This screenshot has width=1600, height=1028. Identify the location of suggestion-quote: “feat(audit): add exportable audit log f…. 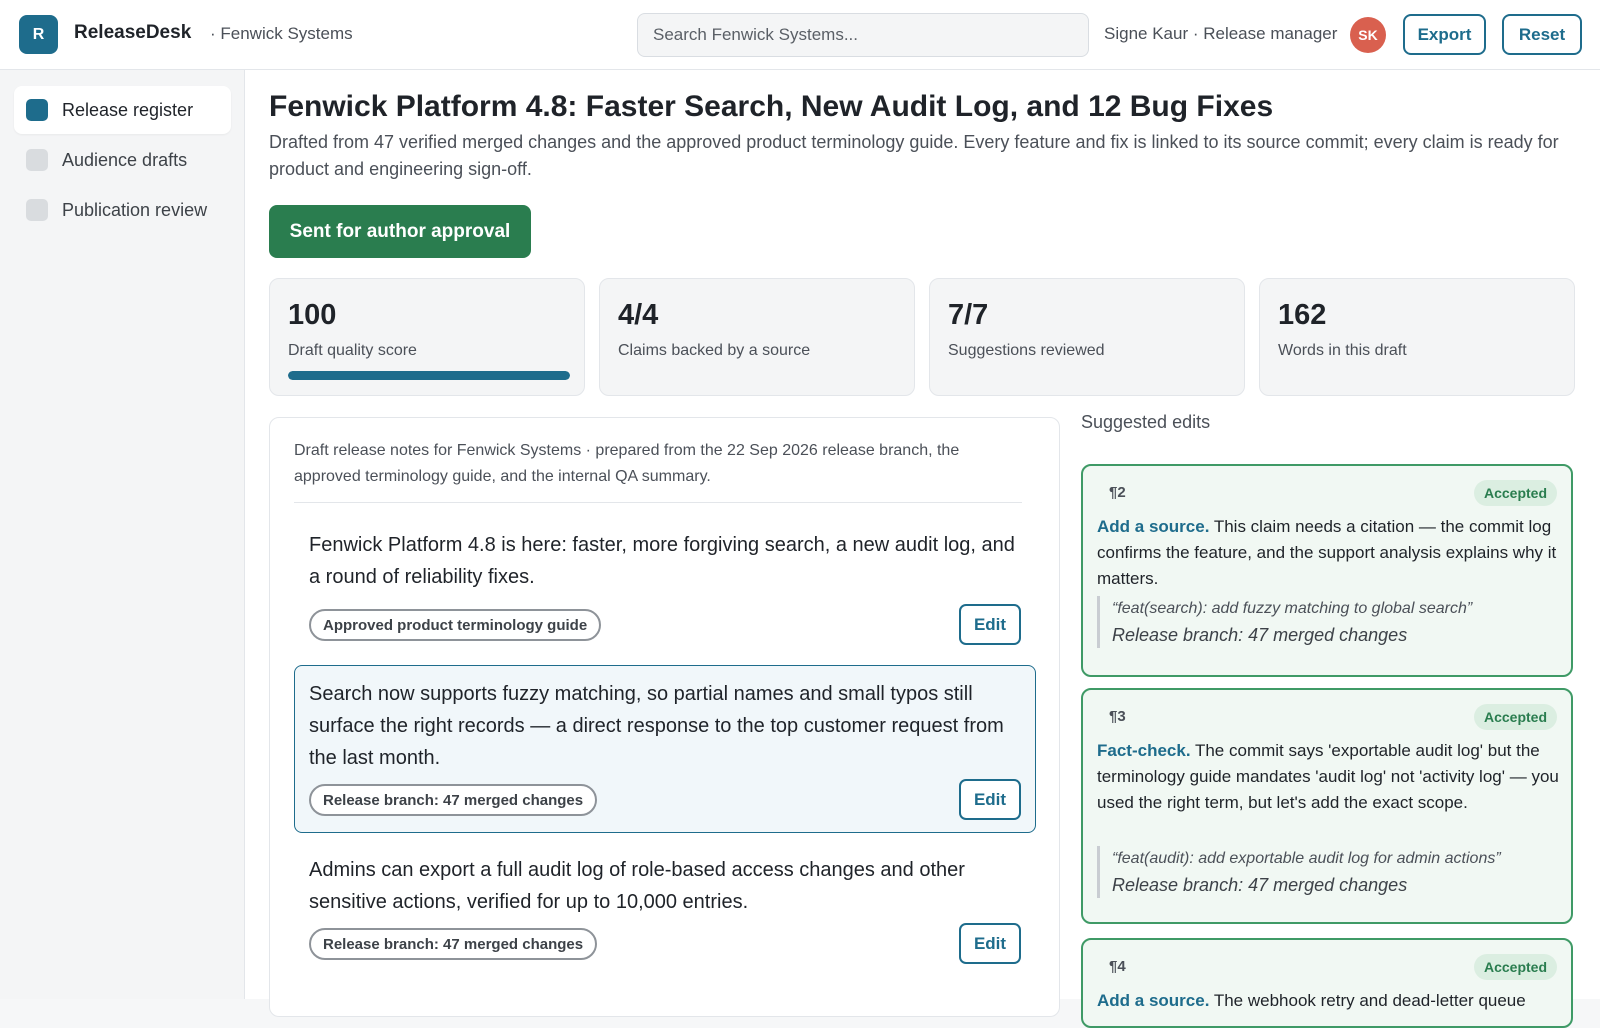
(1328, 872).